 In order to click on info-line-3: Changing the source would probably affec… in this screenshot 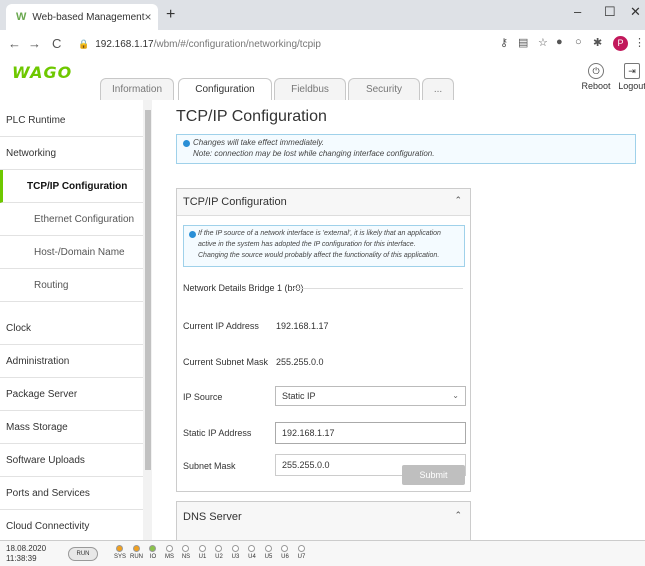, I will do `click(319, 255)`.